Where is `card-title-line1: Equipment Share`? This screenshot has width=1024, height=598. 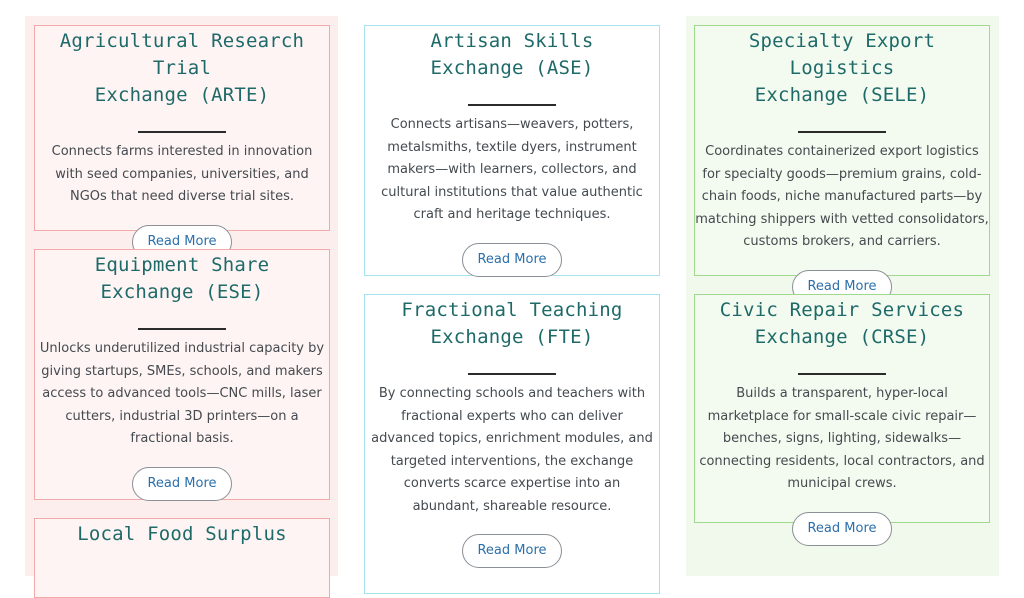 card-title-line1: Equipment Share is located at coordinates (182, 265).